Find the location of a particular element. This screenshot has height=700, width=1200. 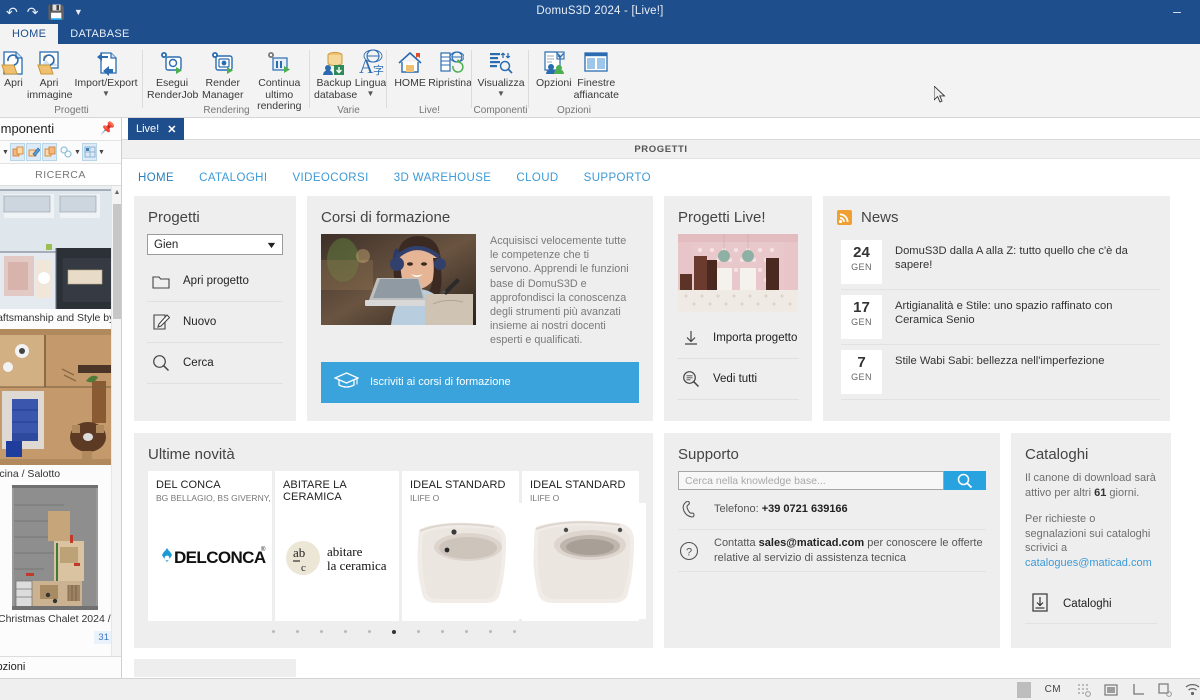

nav-link-supporto: SUPPORTO is located at coordinates (617, 178).